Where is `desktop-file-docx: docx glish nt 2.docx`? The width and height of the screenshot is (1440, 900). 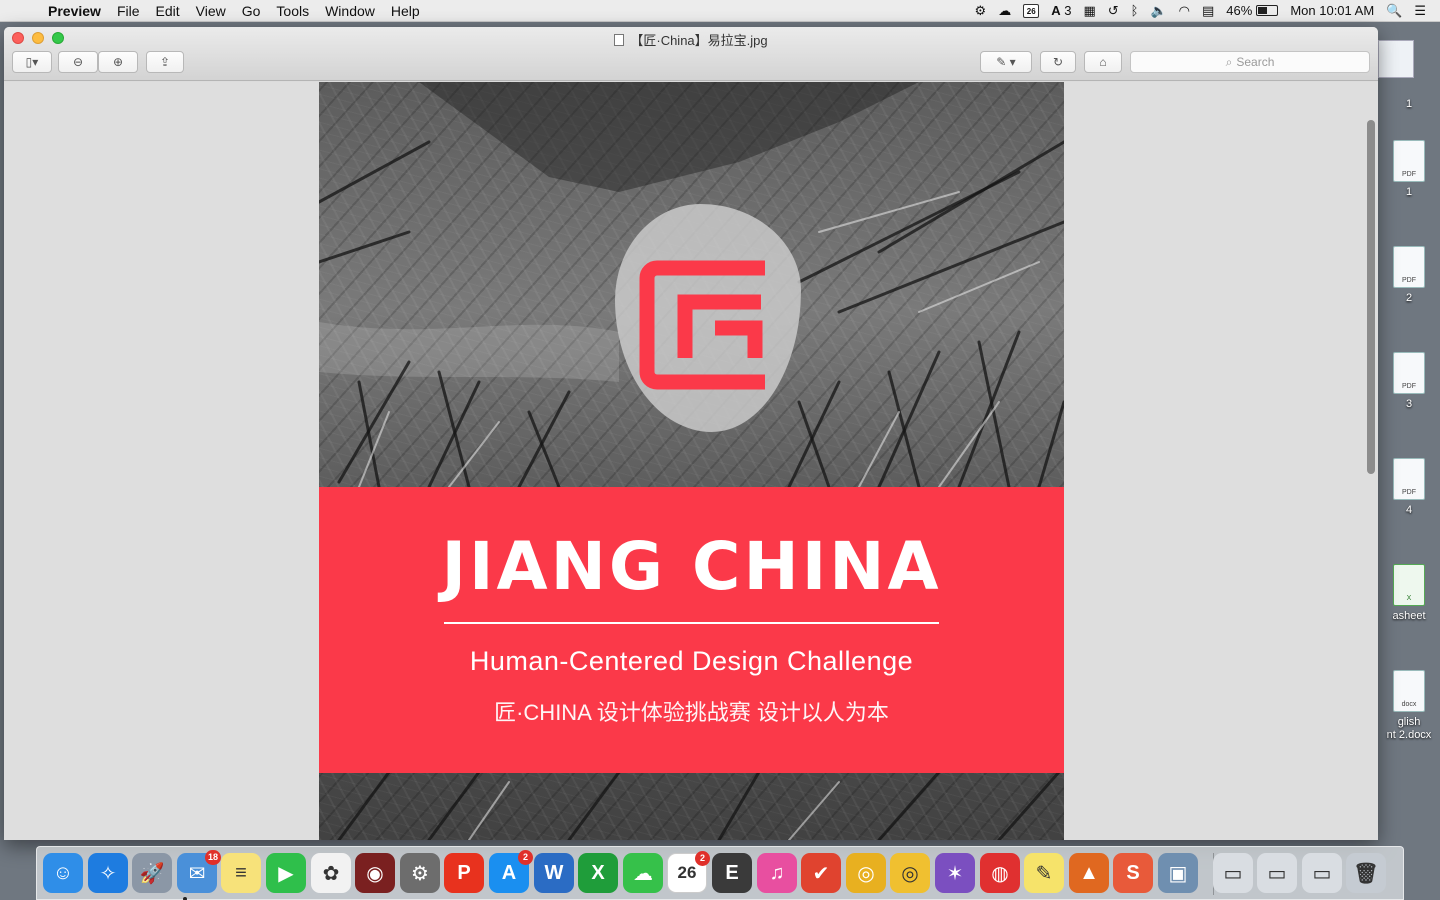
desktop-file-docx: docx glish nt 2.docx is located at coordinates (1409, 706).